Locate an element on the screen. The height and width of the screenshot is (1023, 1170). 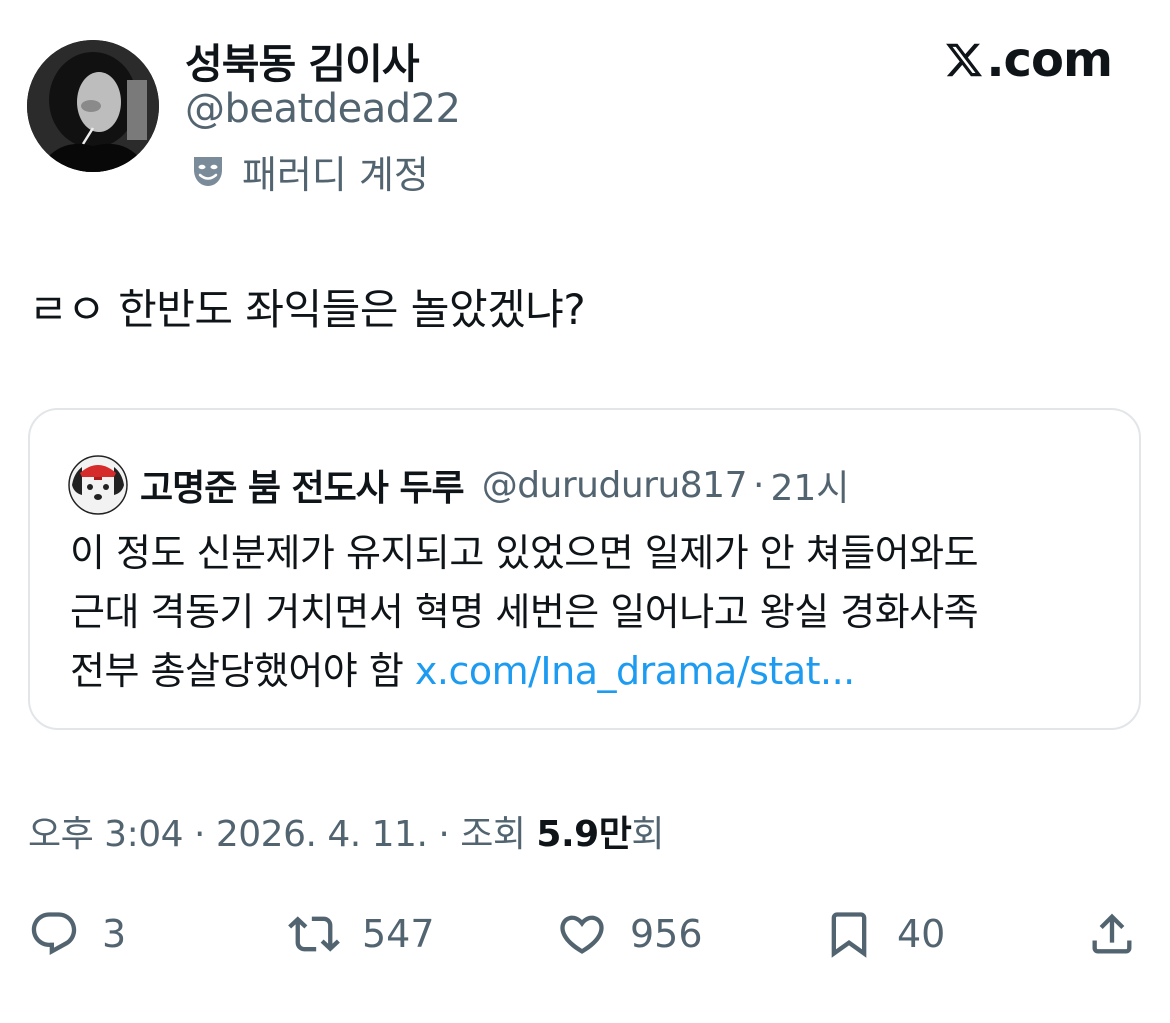
parody-account-badge: 패러디 계정 is located at coordinates (308, 171).